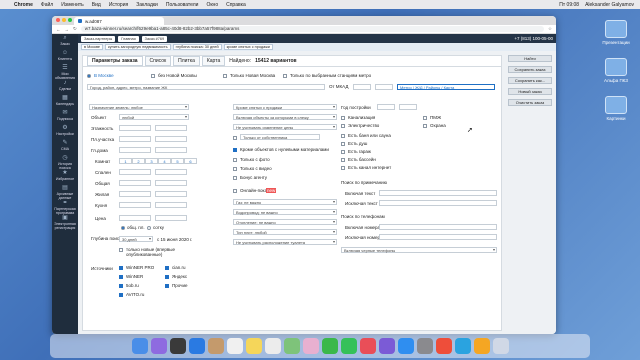  I want to click on city-radio, so click(89, 76).